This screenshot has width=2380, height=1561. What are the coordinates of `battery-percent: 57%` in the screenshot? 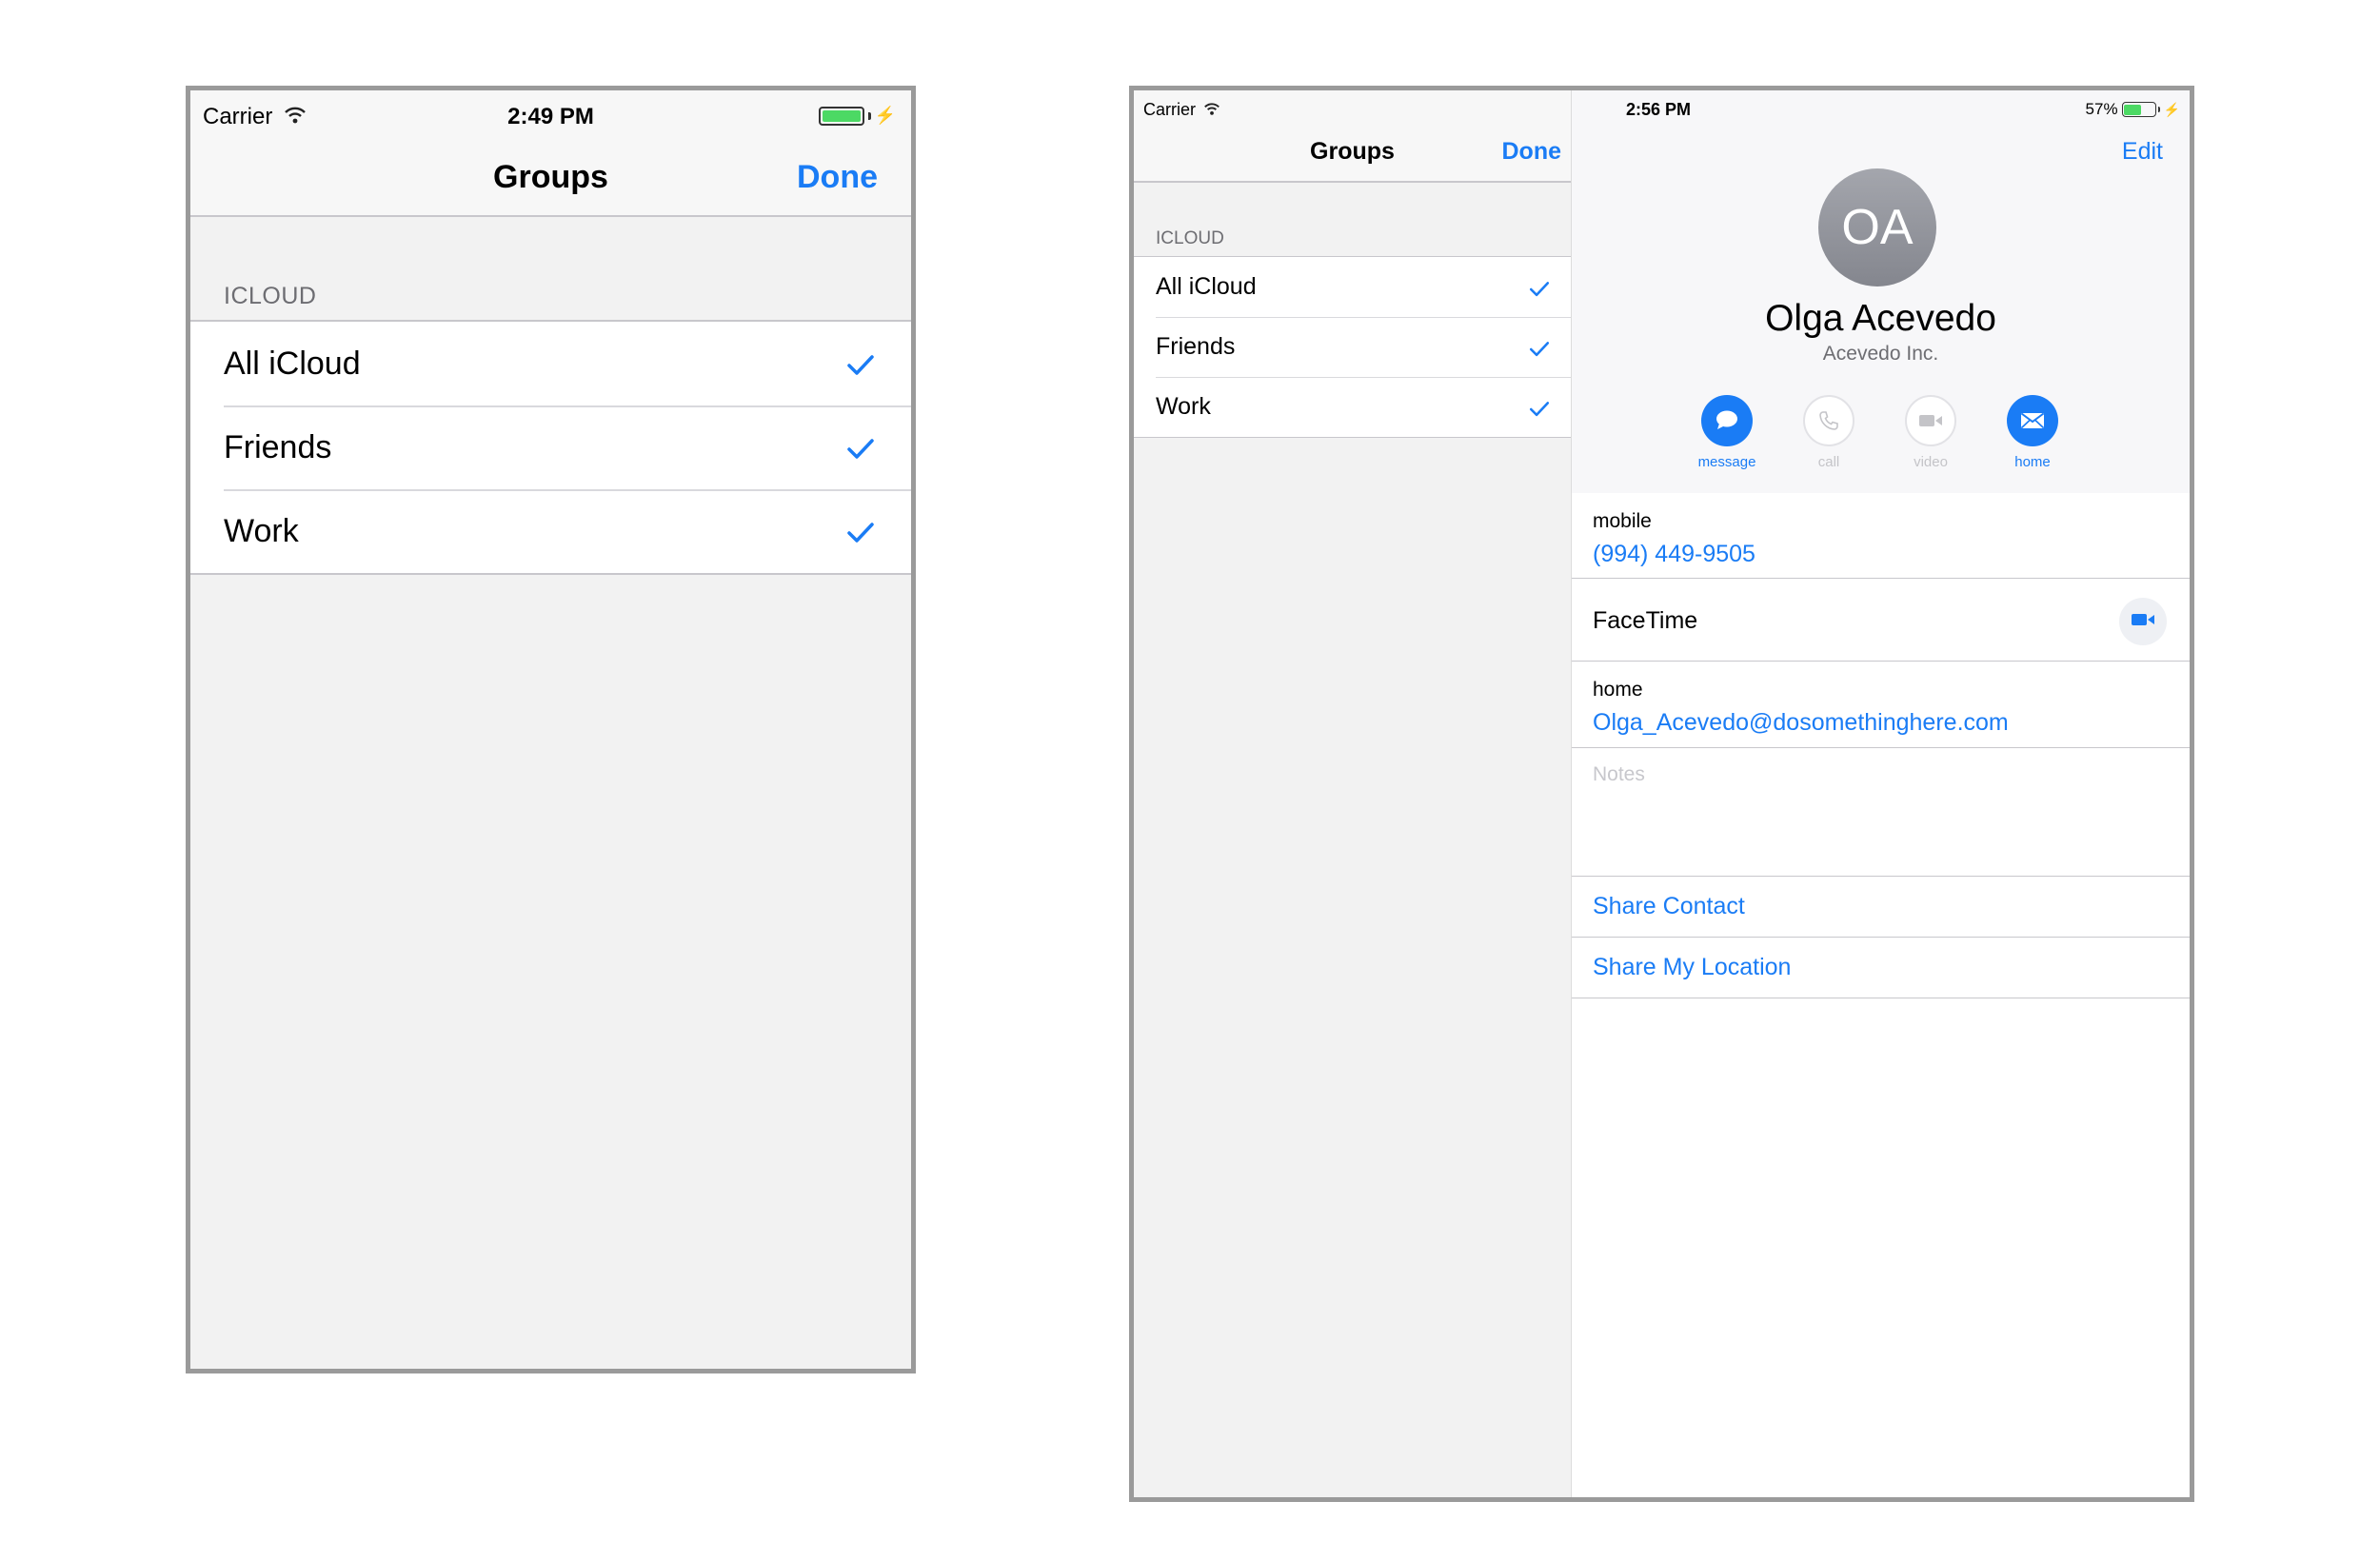 It's located at (2101, 109).